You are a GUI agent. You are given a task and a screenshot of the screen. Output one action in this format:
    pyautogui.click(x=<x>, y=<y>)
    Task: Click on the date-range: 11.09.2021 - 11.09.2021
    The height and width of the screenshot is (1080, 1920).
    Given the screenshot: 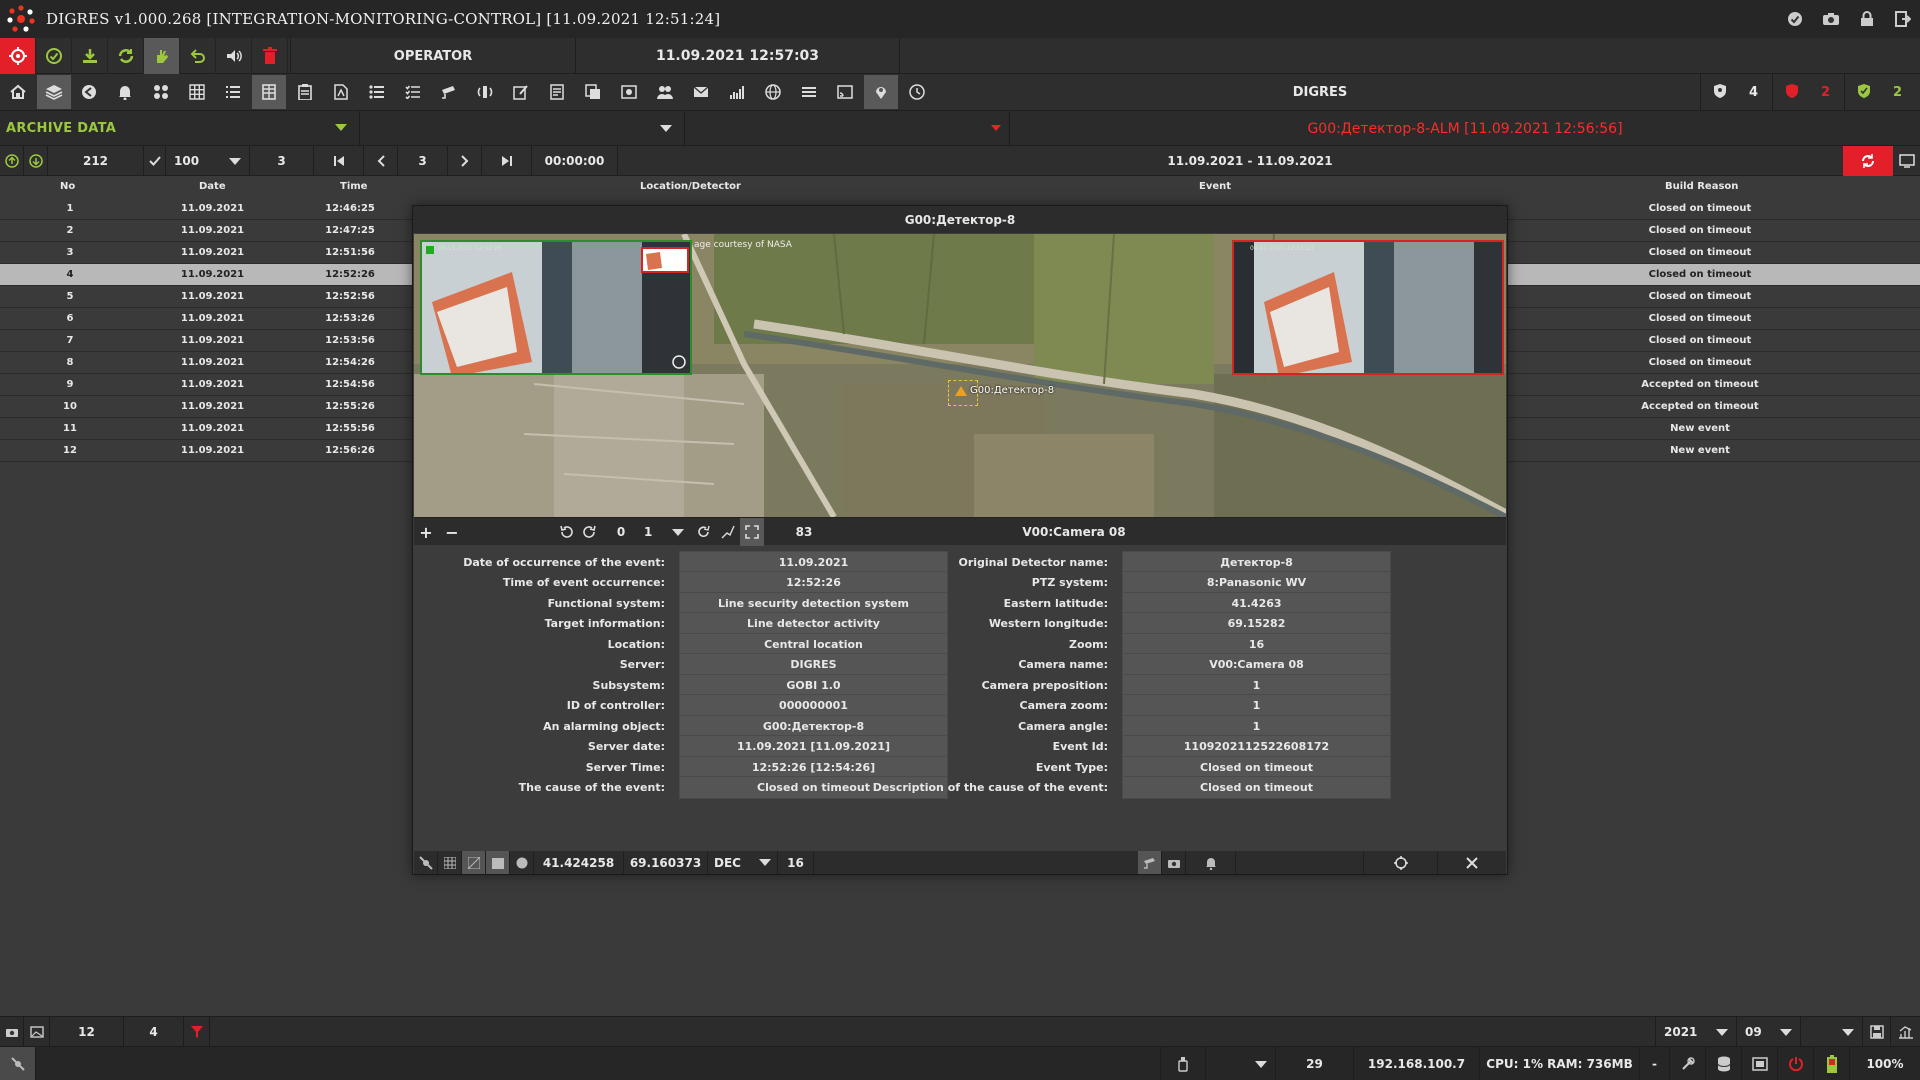 What is the action you would take?
    pyautogui.click(x=1250, y=161)
    